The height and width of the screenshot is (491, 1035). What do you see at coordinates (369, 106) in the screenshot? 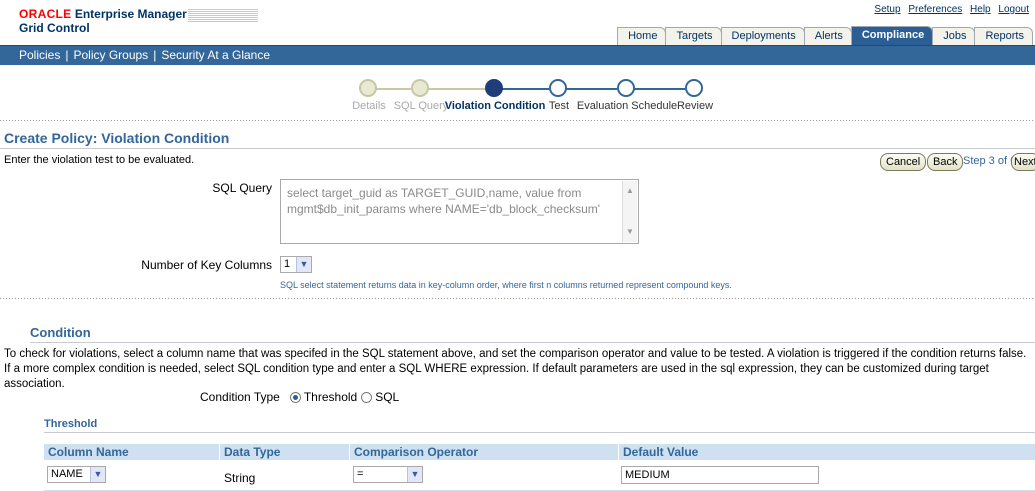
I see `train-step-details-label: Details` at bounding box center [369, 106].